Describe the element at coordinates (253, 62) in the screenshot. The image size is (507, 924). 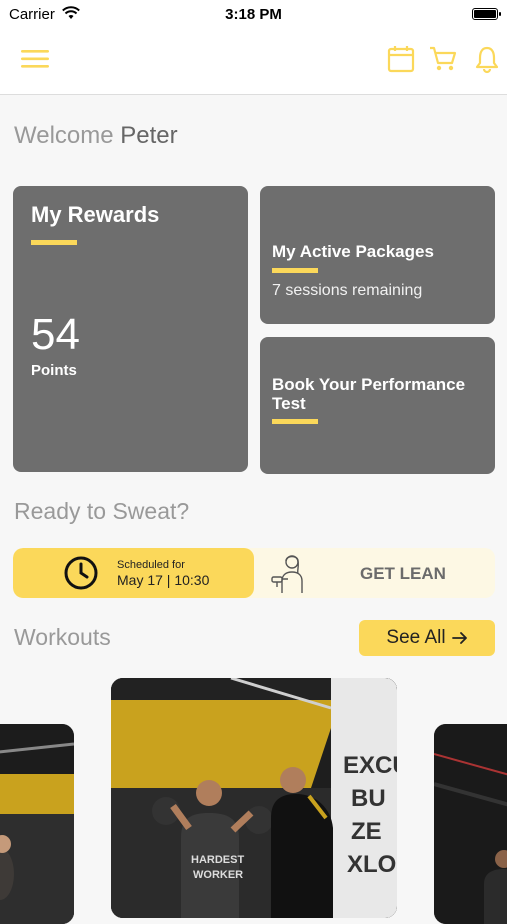
I see `top-navbar` at that location.